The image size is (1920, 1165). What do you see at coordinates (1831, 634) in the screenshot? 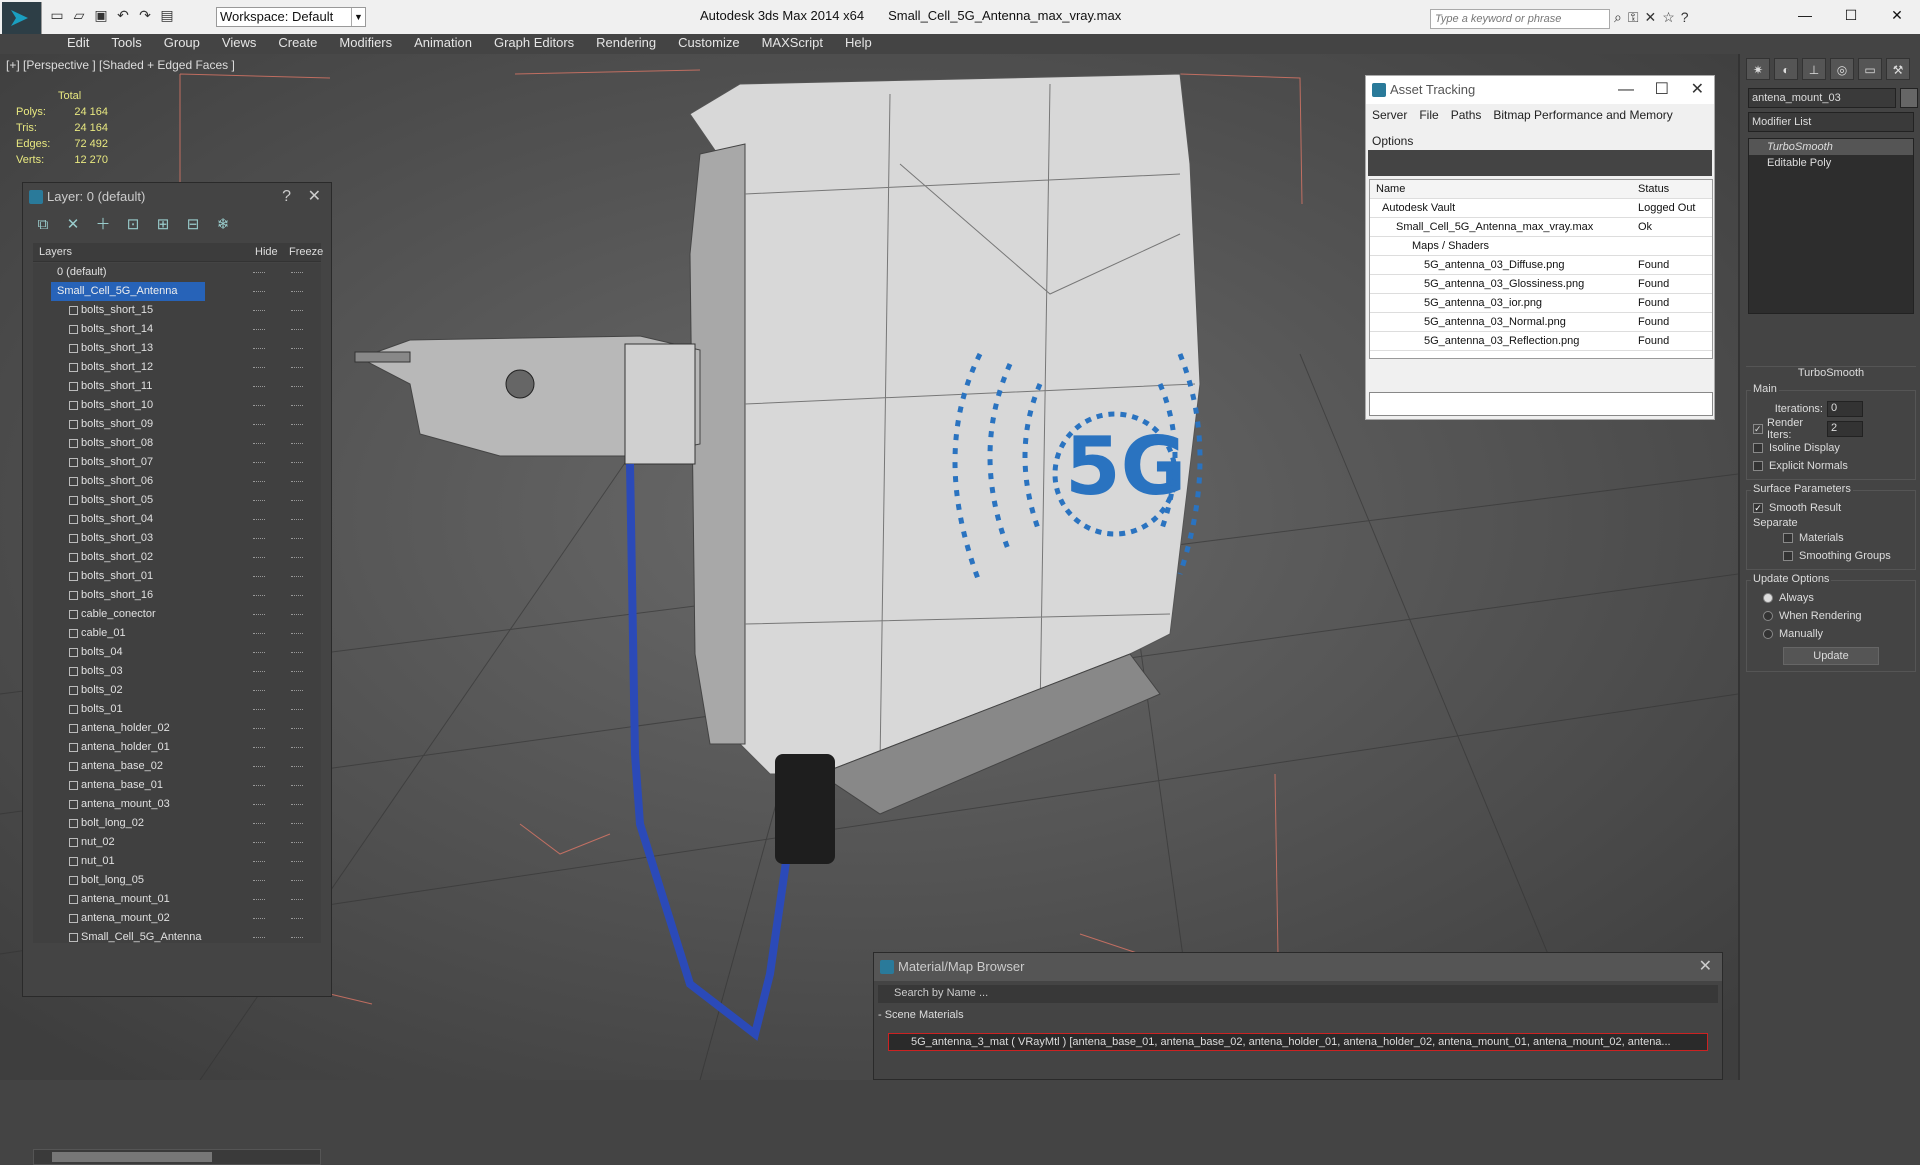
I see `manually-radio: Manually` at bounding box center [1831, 634].